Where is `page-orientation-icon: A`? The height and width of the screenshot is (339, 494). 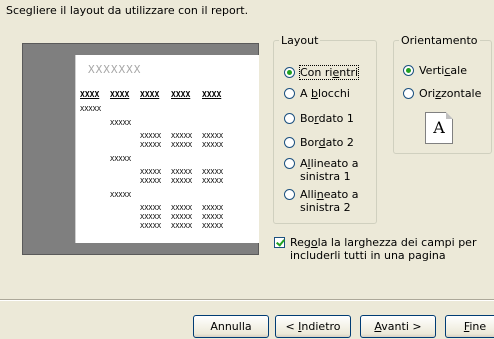
page-orientation-icon: A is located at coordinates (439, 128).